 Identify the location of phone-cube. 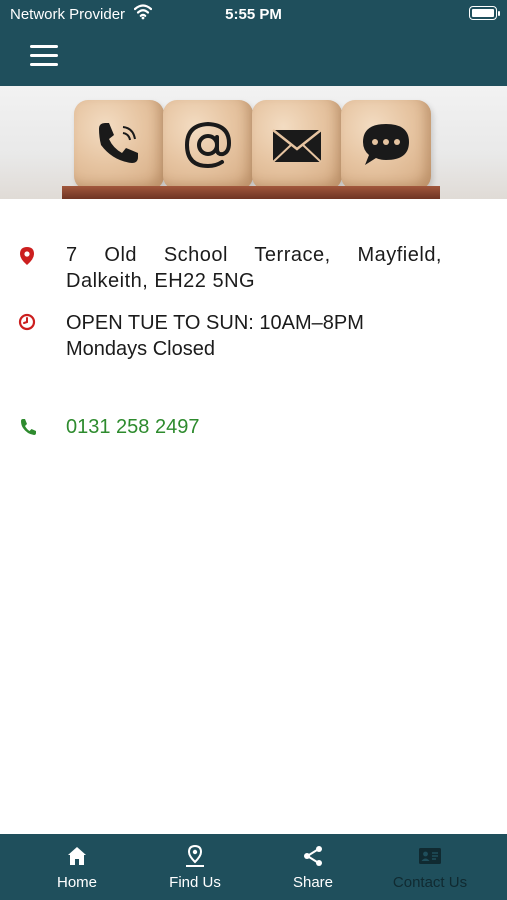
(119, 145).